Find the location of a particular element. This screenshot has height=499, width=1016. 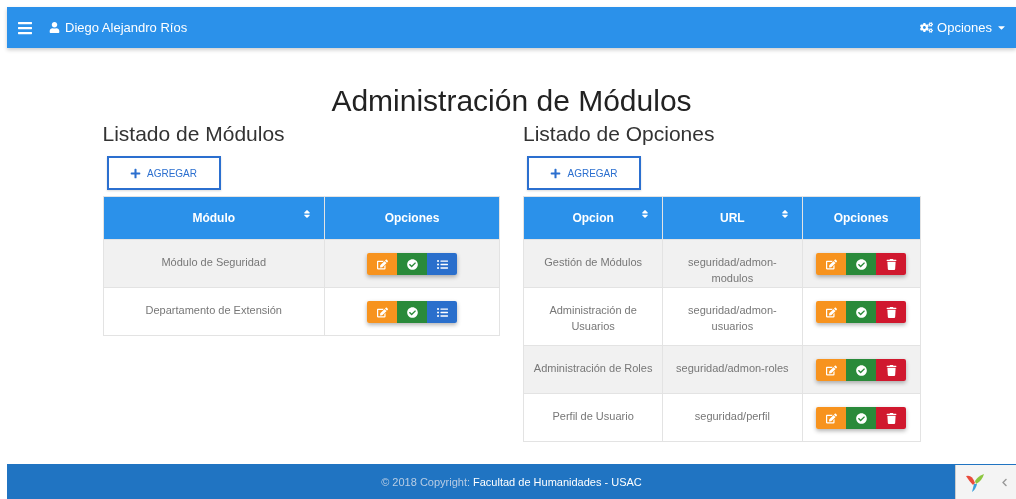

table-cell: Gestión de Módulos is located at coordinates (593, 263).